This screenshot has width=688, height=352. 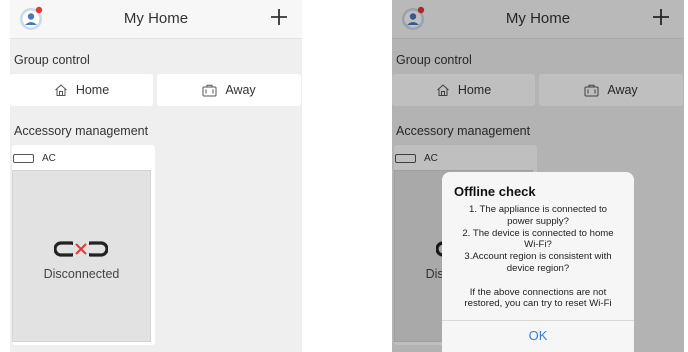 I want to click on dialog-line: 2. The device is connected to home, so click(x=538, y=233).